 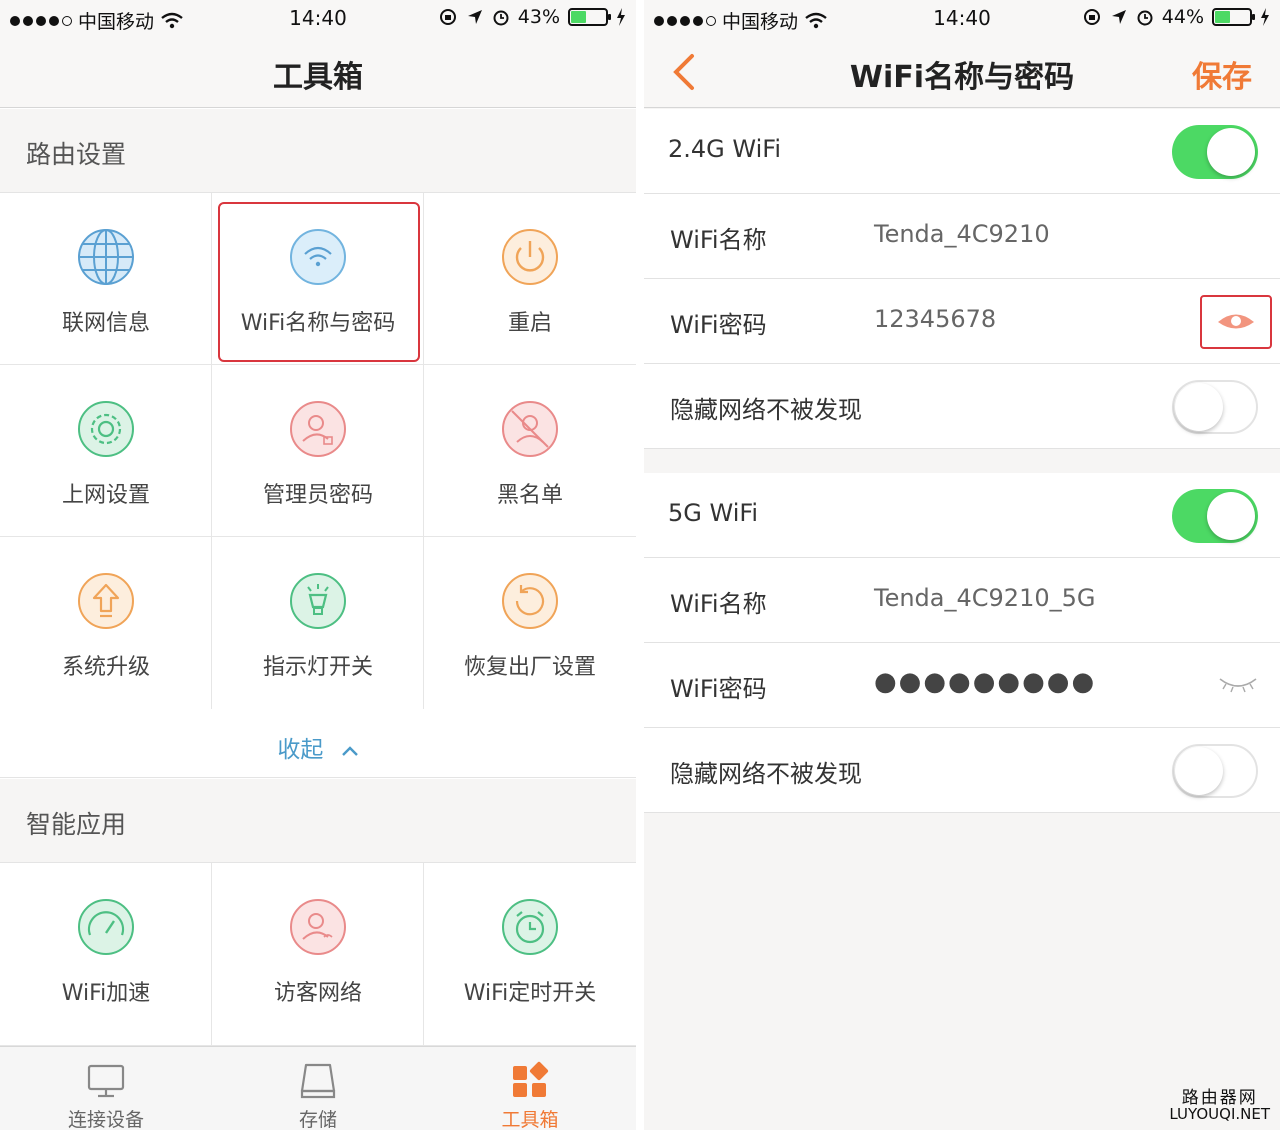 What do you see at coordinates (106, 429) in the screenshot?
I see `gear-icon` at bounding box center [106, 429].